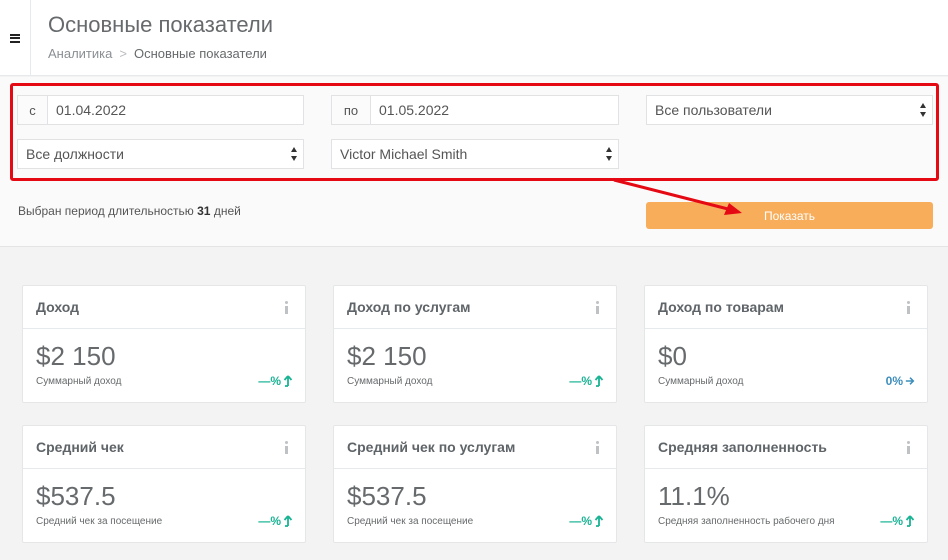 This screenshot has height=560, width=948. I want to click on employee-select: Victor Michael Smith, so click(475, 154).